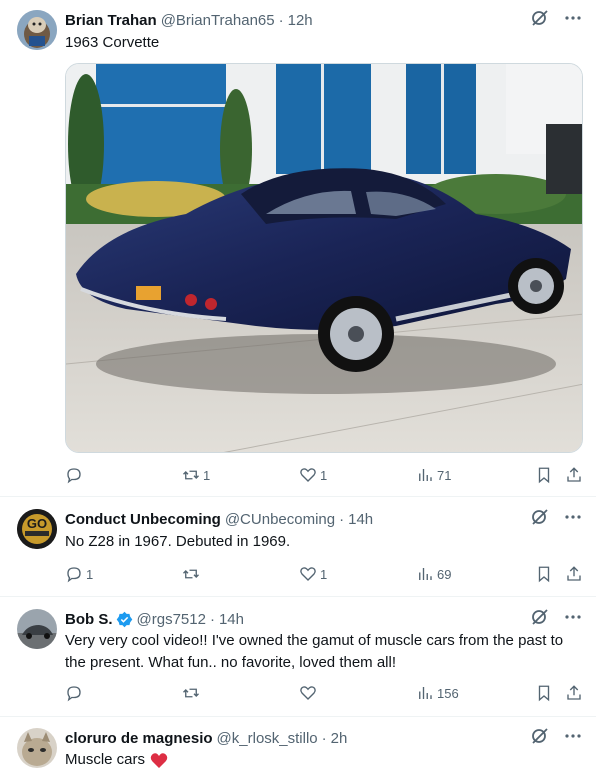 The height and width of the screenshot is (775, 596). I want to click on like-button, so click(309, 693).